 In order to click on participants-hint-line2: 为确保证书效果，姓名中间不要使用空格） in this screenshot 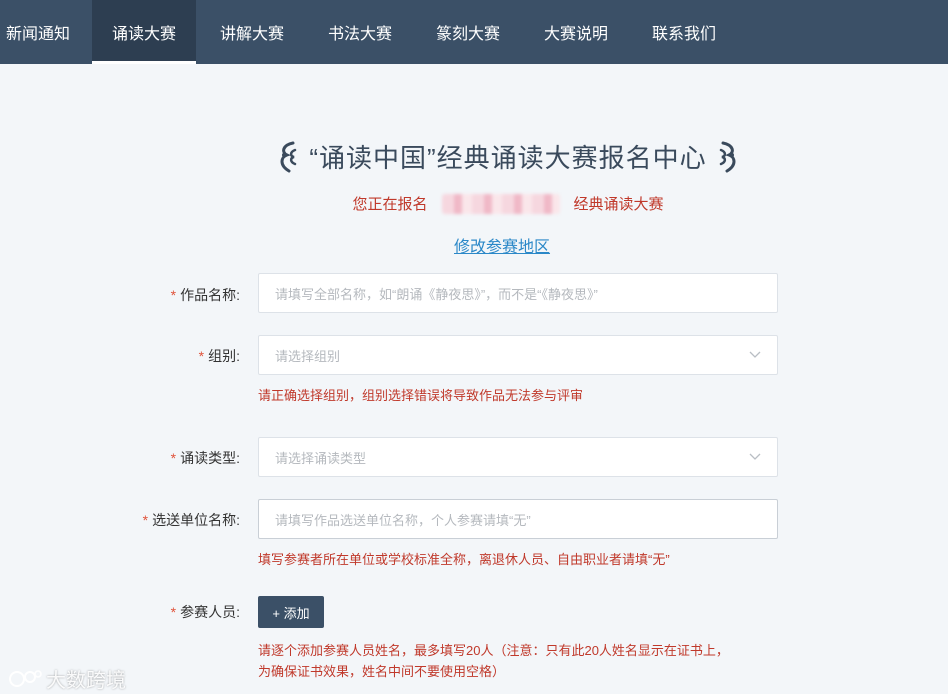, I will do `click(382, 671)`.